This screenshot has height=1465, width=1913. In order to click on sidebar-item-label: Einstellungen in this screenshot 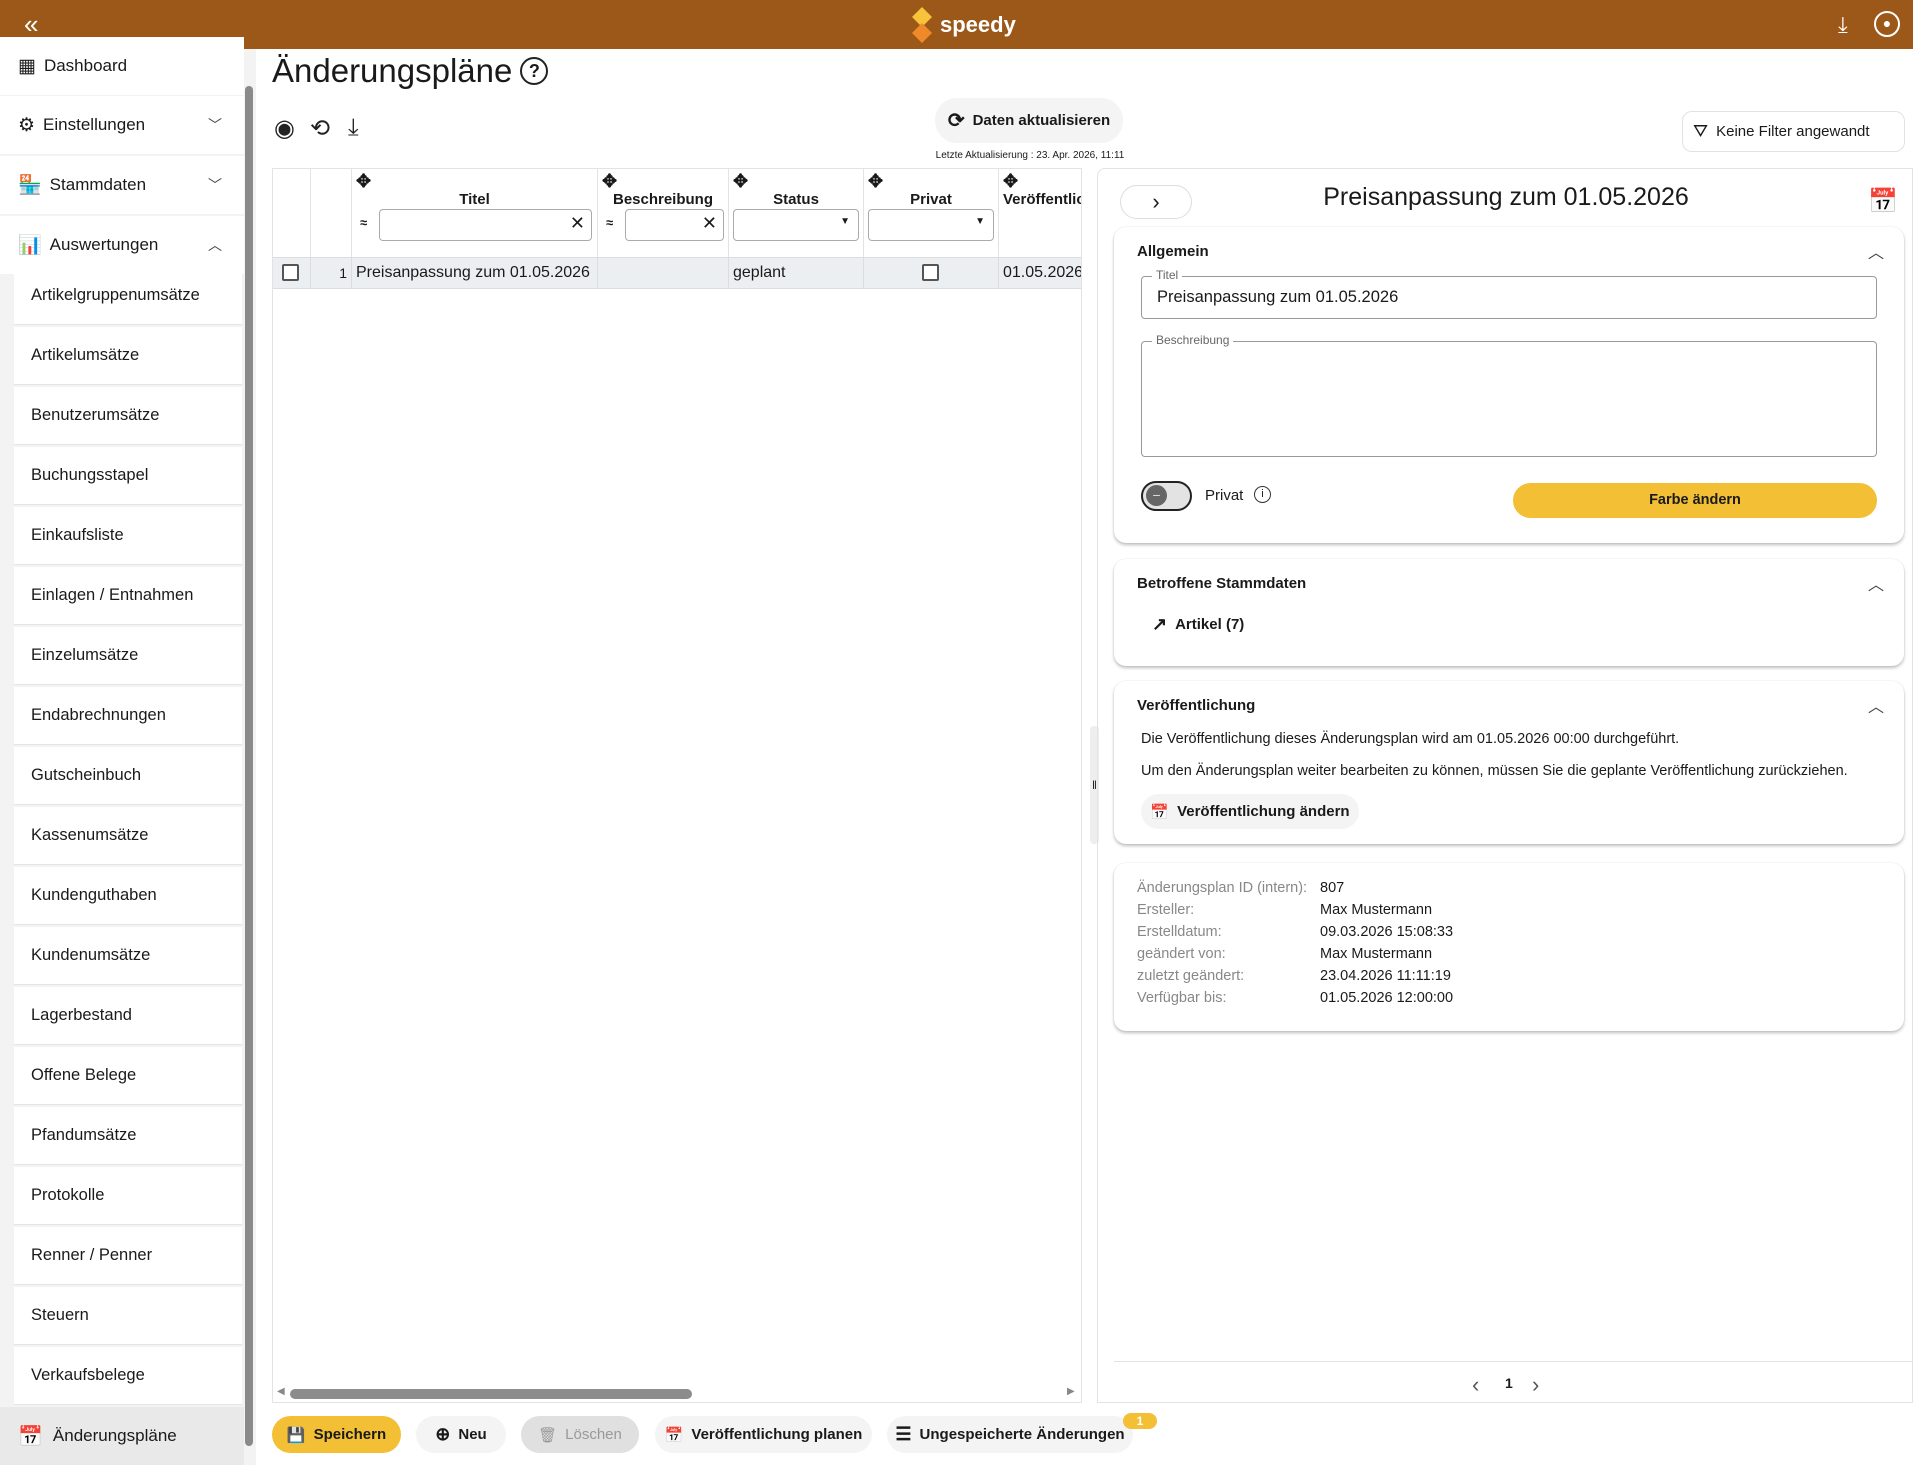, I will do `click(94, 124)`.